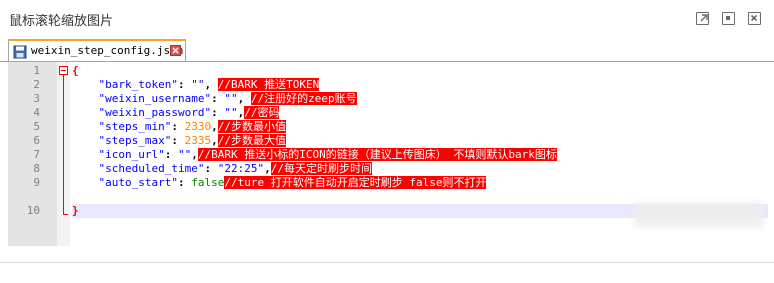 This screenshot has height=283, width=774. Describe the element at coordinates (135, 140) in the screenshot. I see `json-key: "steps_max"` at that location.